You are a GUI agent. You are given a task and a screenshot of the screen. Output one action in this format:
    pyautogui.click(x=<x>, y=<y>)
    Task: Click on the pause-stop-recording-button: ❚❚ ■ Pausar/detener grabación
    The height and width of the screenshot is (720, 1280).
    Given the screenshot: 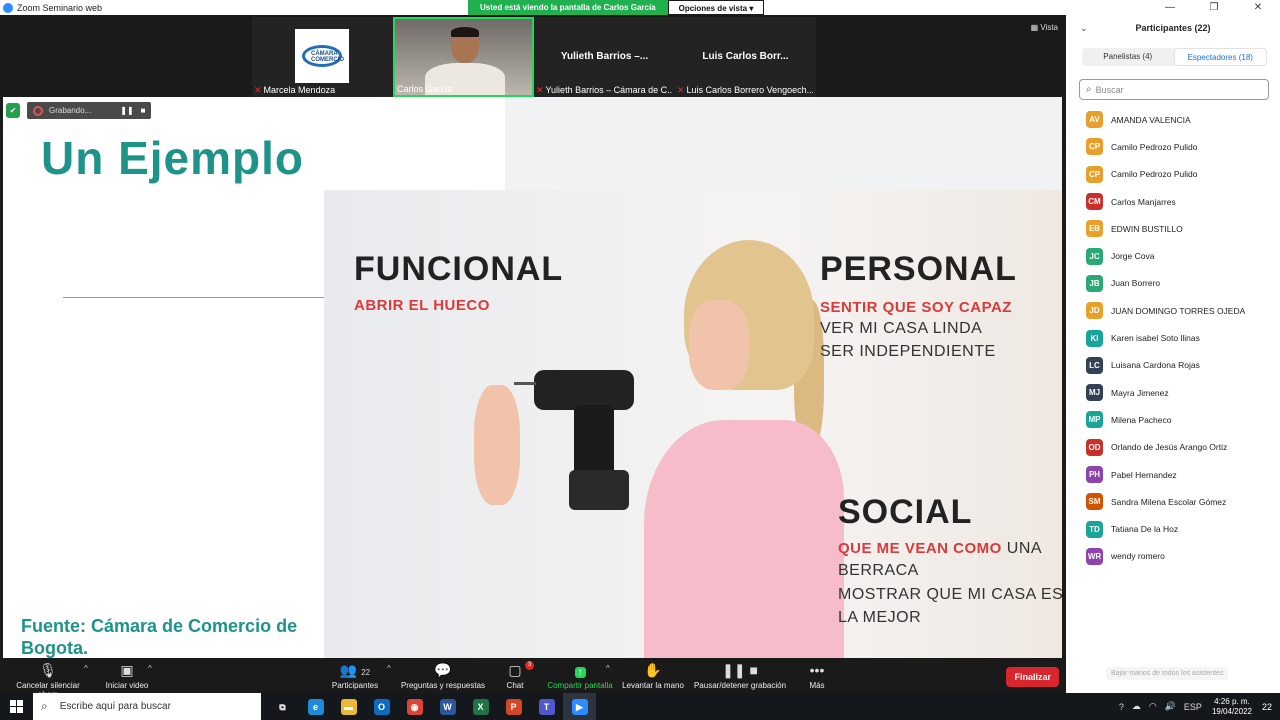 What is the action you would take?
    pyautogui.click(x=740, y=675)
    